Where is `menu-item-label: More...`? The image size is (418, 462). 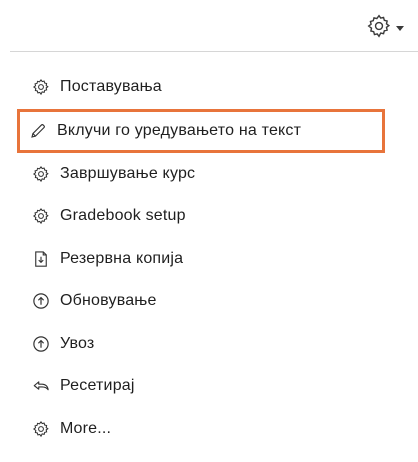
menu-item-label: More... is located at coordinates (86, 428).